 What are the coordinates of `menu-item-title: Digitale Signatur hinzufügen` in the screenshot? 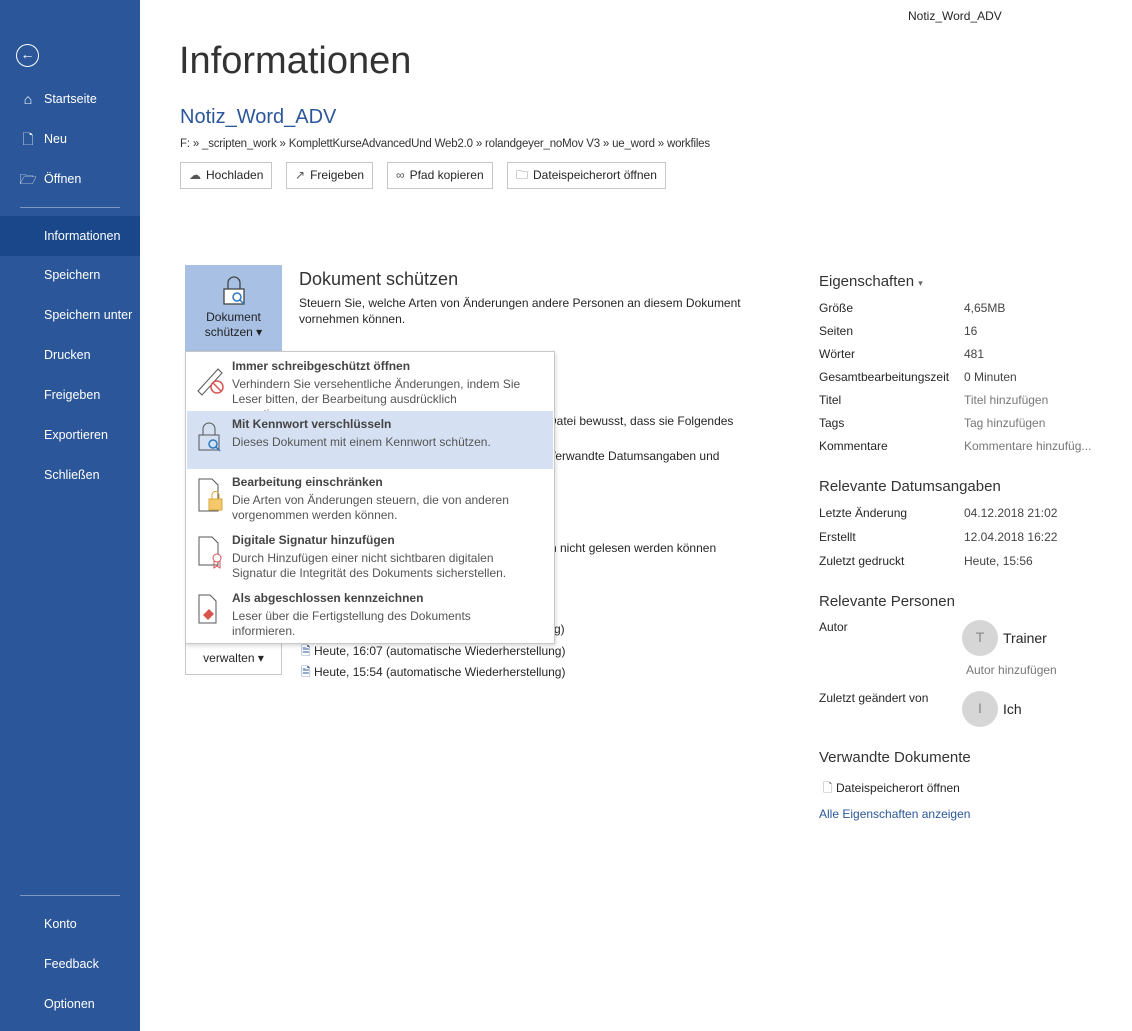 It's located at (313, 540).